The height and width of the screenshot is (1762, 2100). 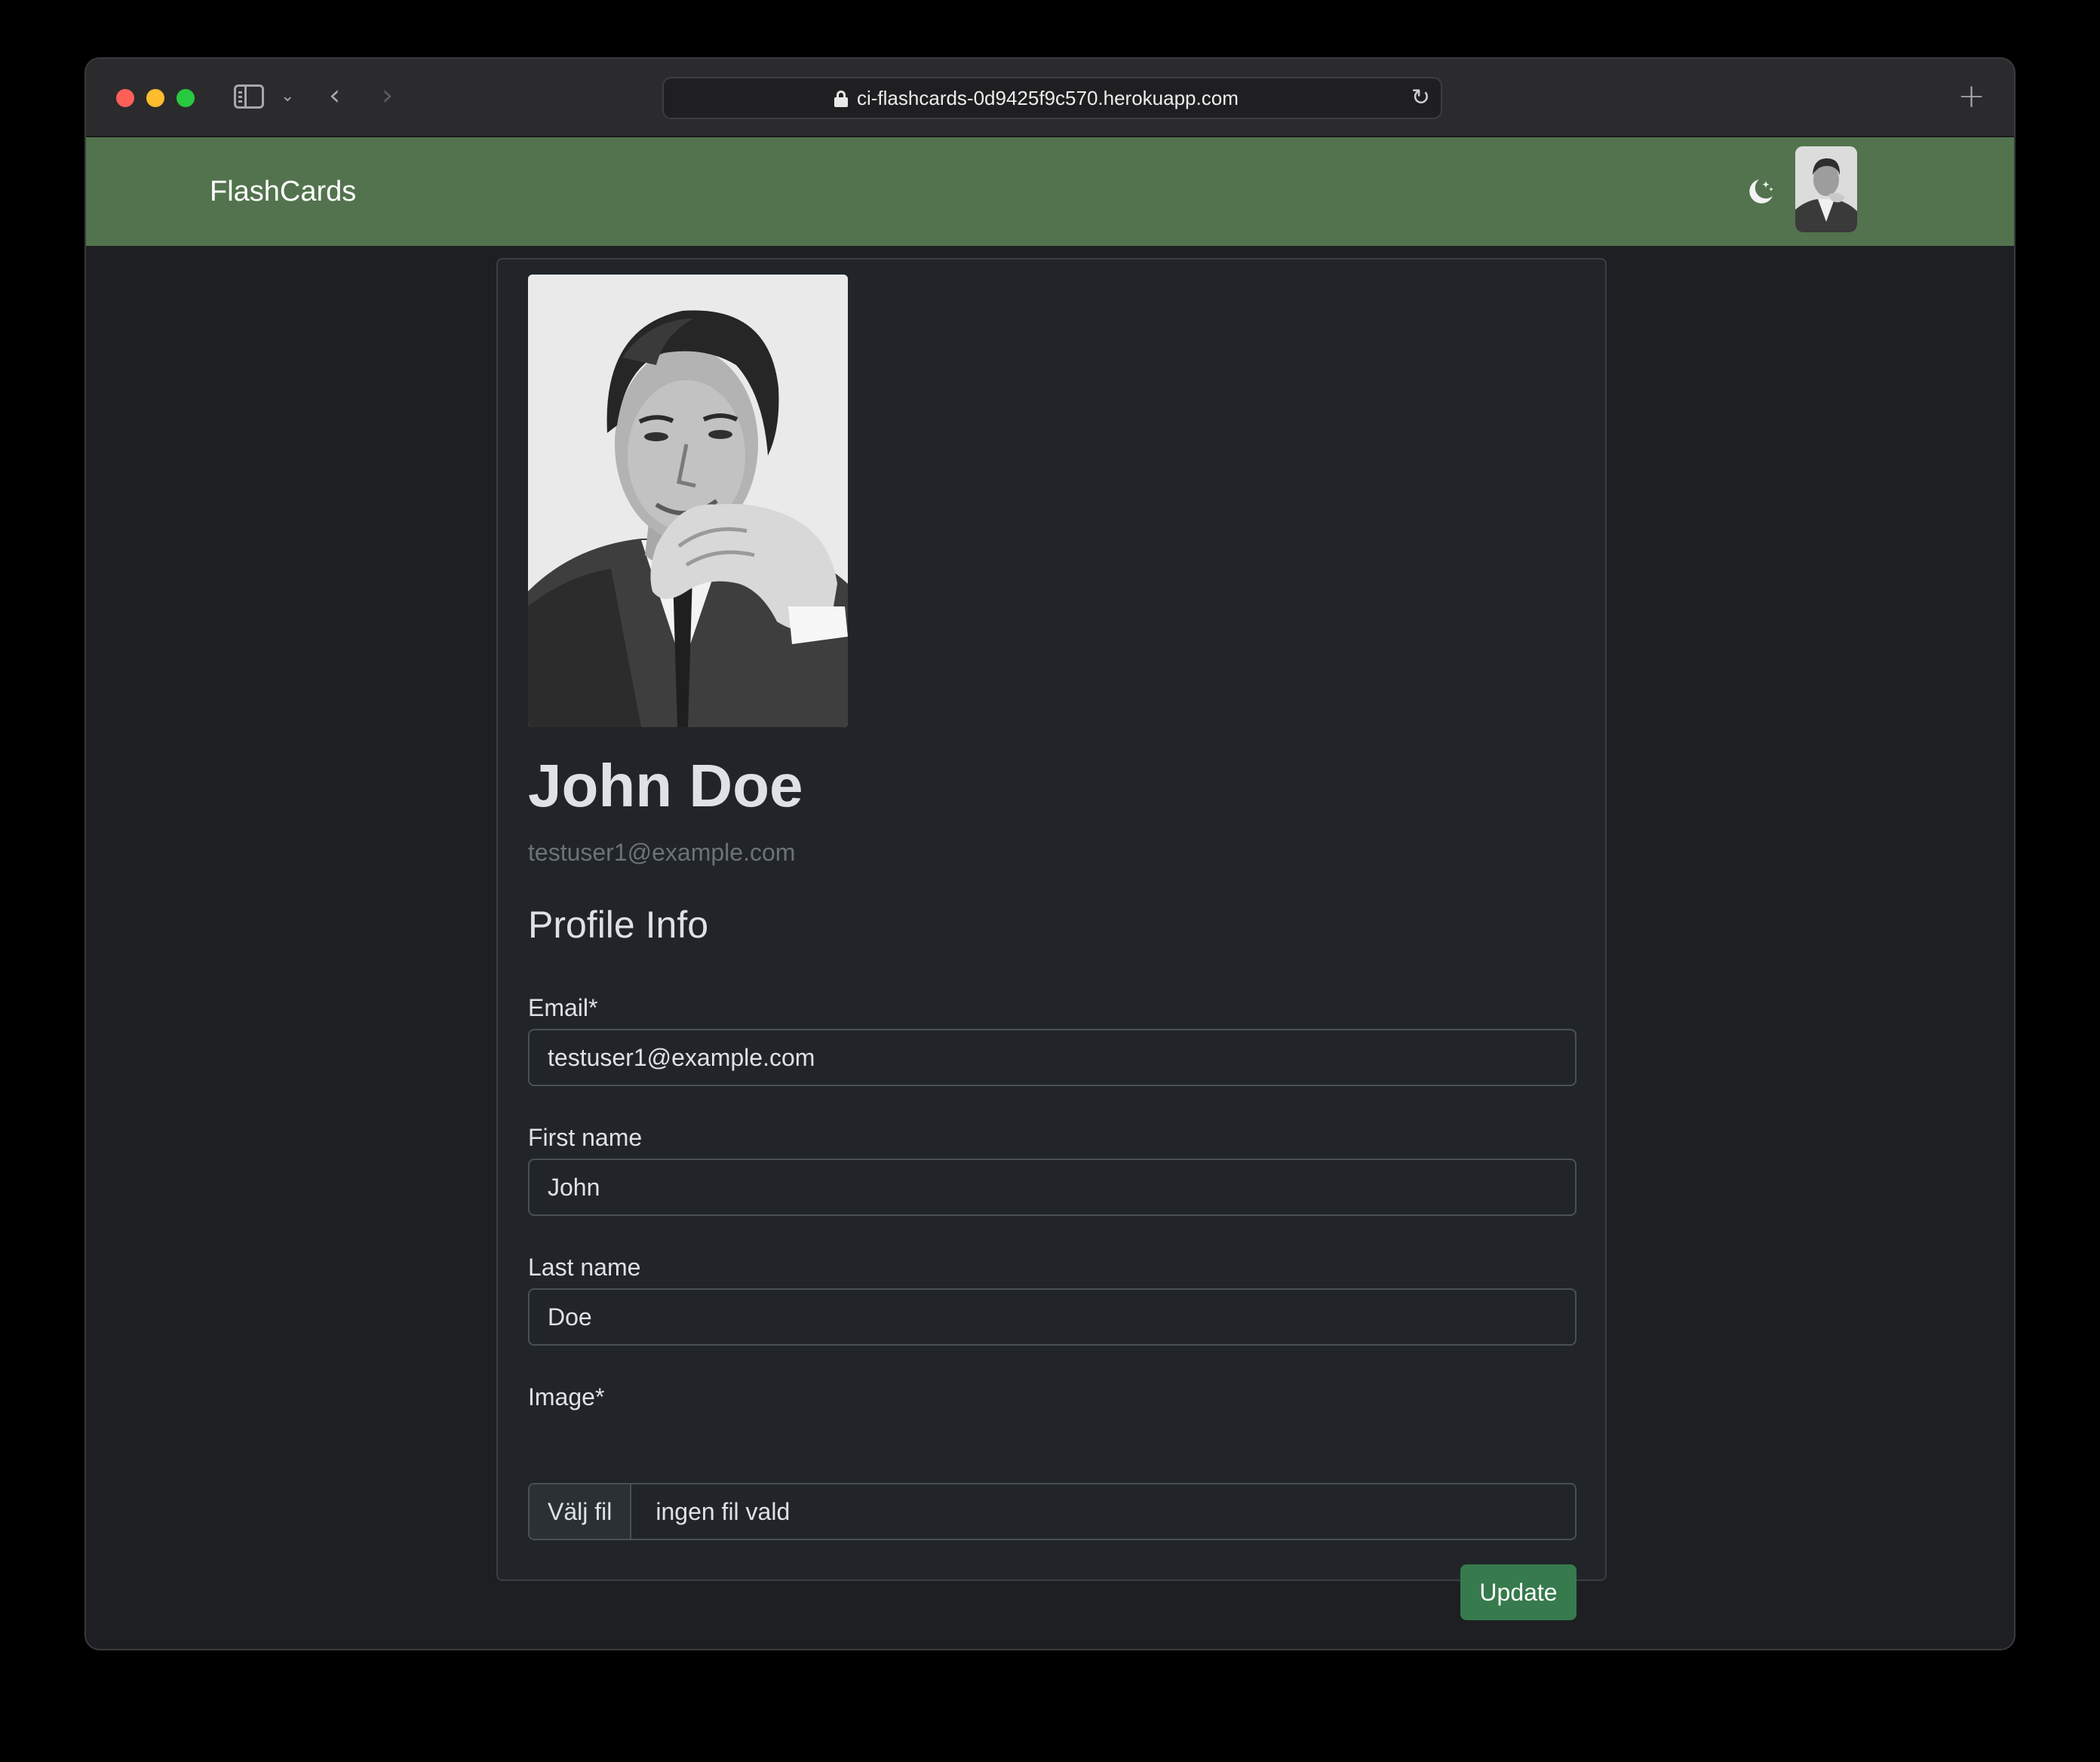 What do you see at coordinates (1826, 189) in the screenshot?
I see `user-avatar` at bounding box center [1826, 189].